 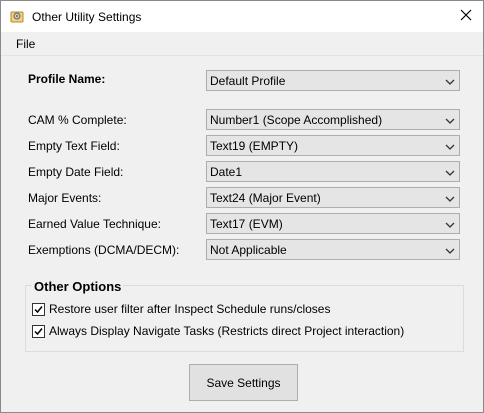 What do you see at coordinates (226, 172) in the screenshot?
I see `empty-date-field-value: Date1` at bounding box center [226, 172].